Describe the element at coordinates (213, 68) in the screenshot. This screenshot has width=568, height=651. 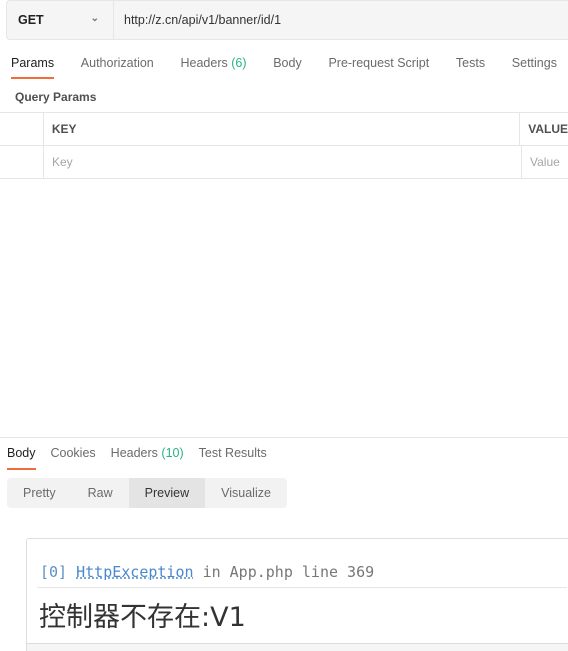
I see `tab-headers: Headers (6)` at that location.